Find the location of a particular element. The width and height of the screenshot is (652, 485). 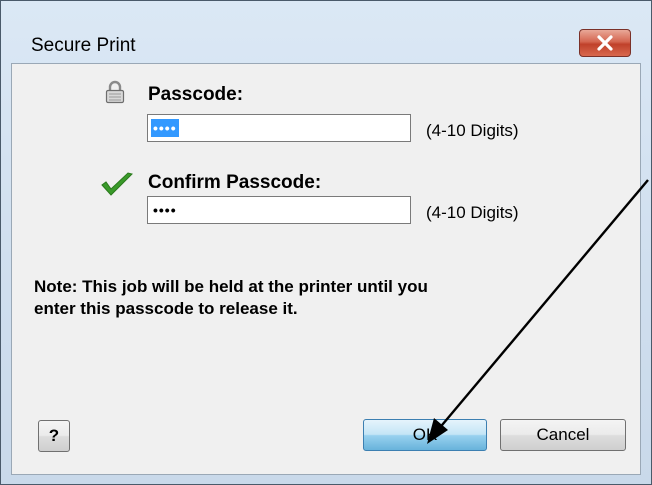

title-bar: Secure Print is located at coordinates (326, 32).